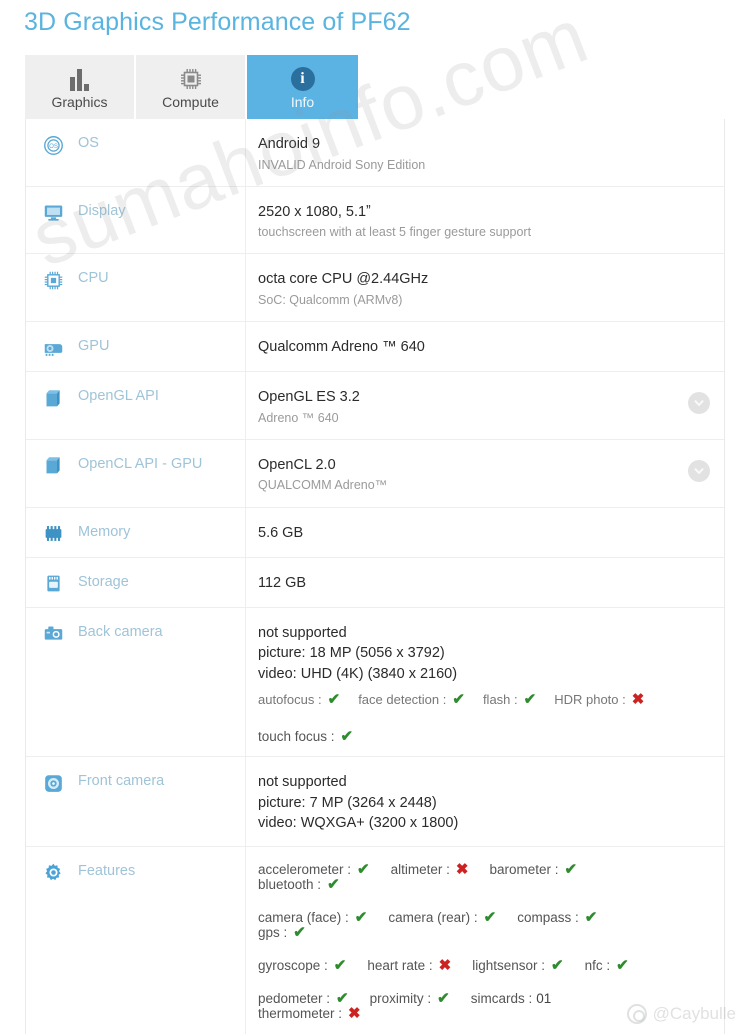 Image resolution: width=750 pixels, height=1034 pixels. I want to click on feature-item: flash : ✔, so click(509, 699).